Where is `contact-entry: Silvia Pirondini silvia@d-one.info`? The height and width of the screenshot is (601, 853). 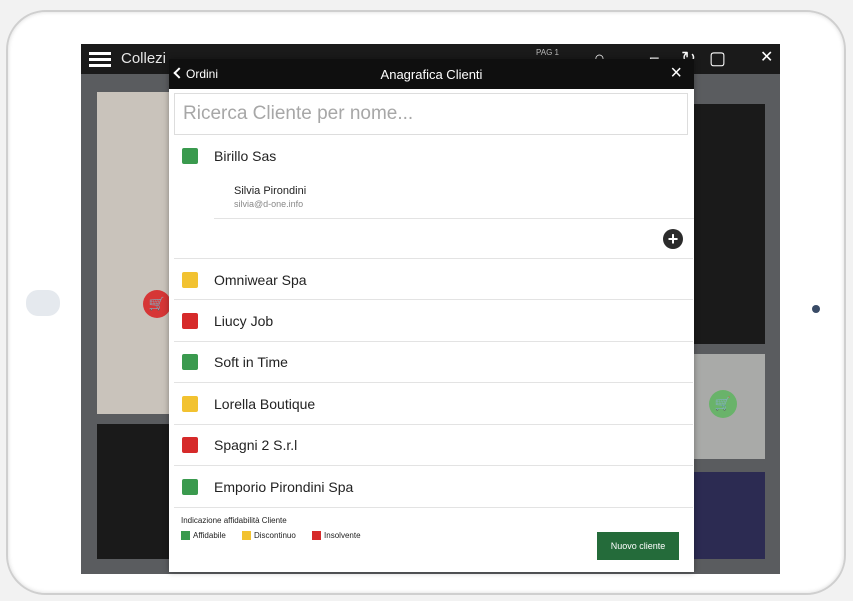 contact-entry: Silvia Pirondini silvia@d-one.info is located at coordinates (454, 198).